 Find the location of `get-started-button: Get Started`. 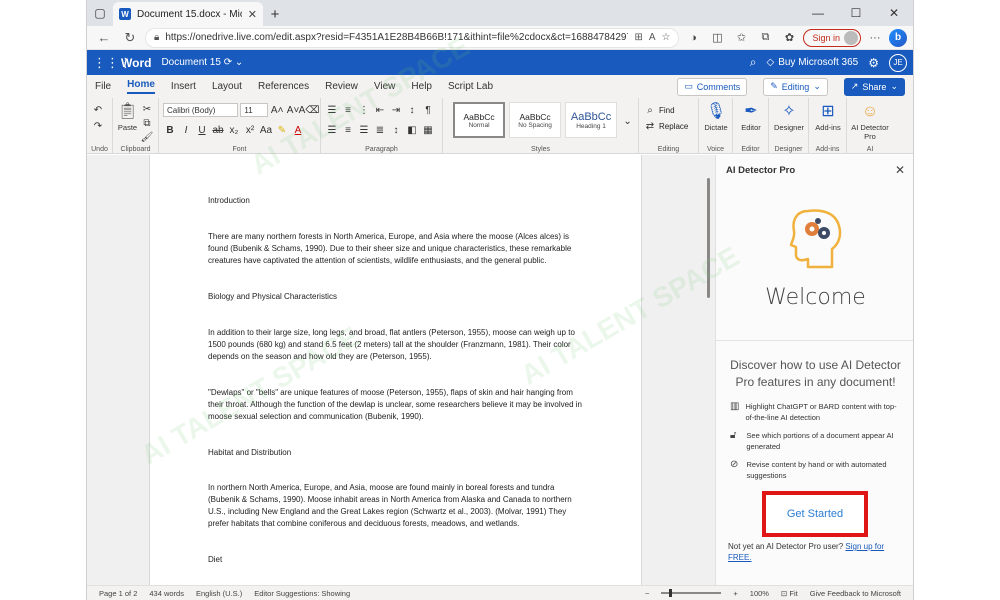

get-started-button: Get Started is located at coordinates (815, 514).